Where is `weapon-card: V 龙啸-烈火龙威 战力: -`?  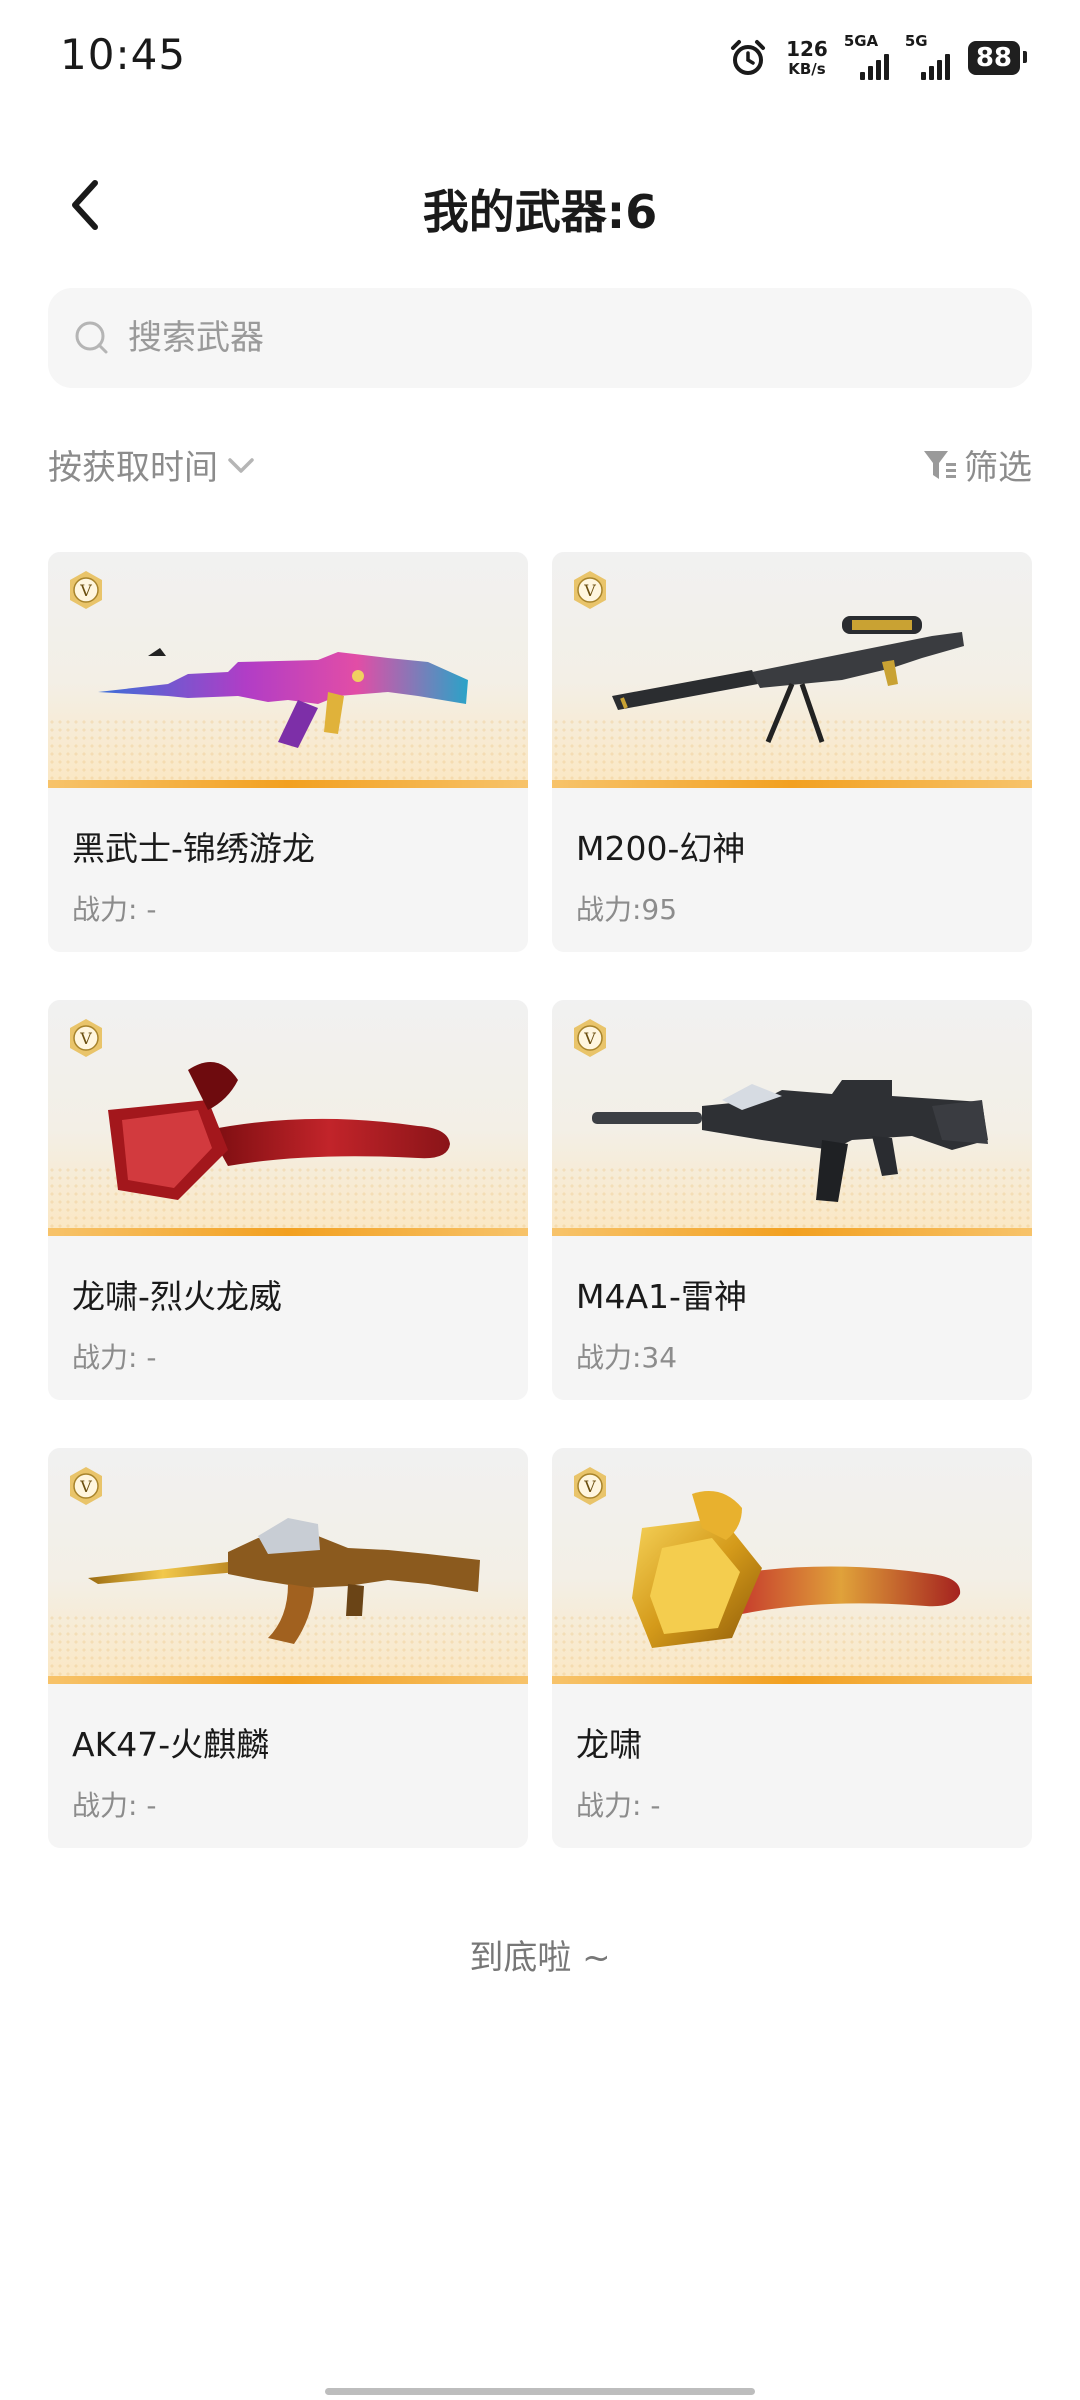 weapon-card: V 龙啸-烈火龙威 战力: - is located at coordinates (288, 1200).